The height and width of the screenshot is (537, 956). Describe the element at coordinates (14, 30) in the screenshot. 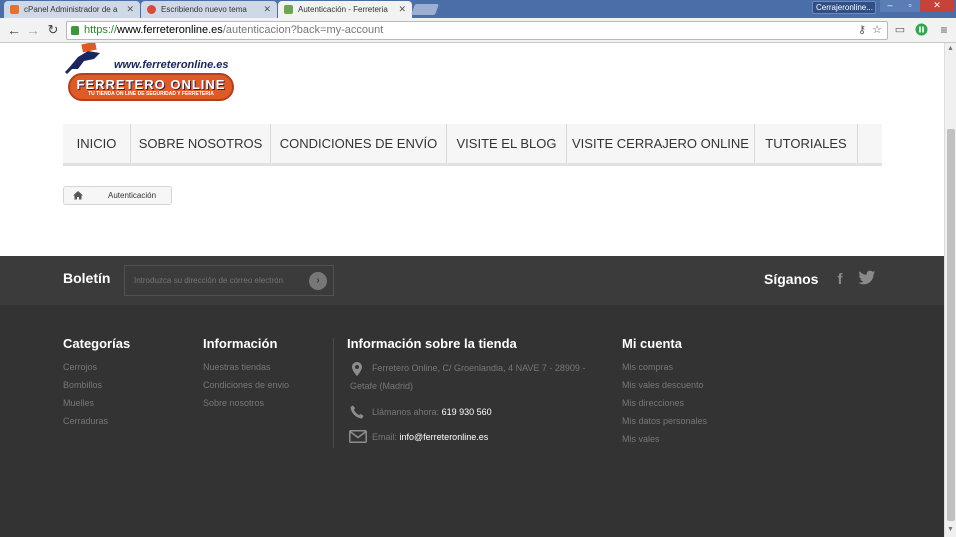

I see `back-arrow-icon: ←` at that location.